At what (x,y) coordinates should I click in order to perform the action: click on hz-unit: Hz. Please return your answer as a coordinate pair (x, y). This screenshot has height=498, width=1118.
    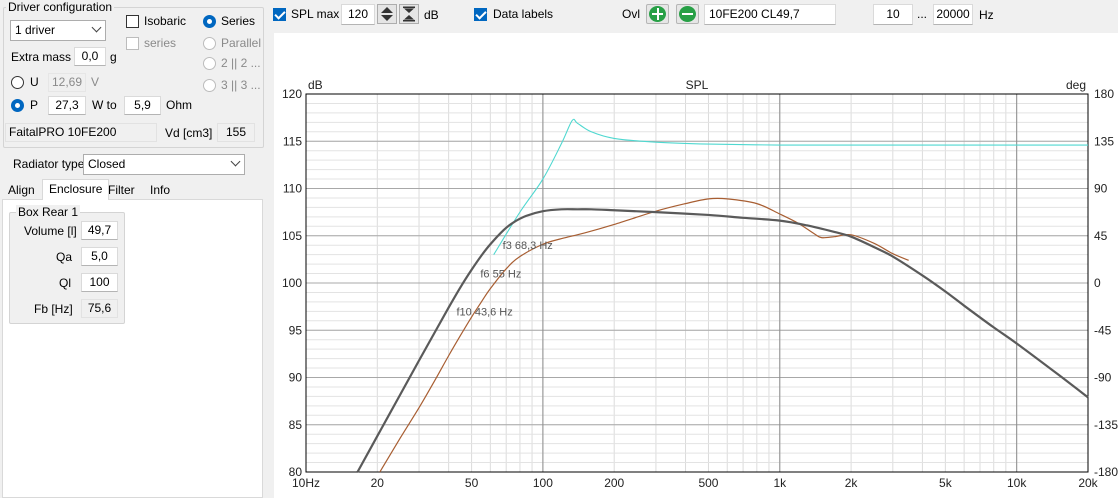
    Looking at the image, I should click on (986, 15).